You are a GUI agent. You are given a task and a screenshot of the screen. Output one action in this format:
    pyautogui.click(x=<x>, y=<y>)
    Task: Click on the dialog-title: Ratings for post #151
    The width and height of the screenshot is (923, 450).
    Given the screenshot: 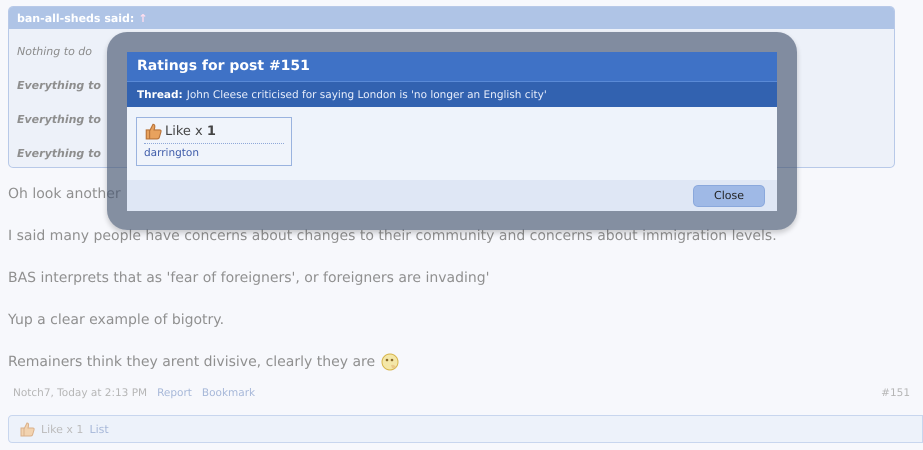 What is the action you would take?
    pyautogui.click(x=452, y=67)
    